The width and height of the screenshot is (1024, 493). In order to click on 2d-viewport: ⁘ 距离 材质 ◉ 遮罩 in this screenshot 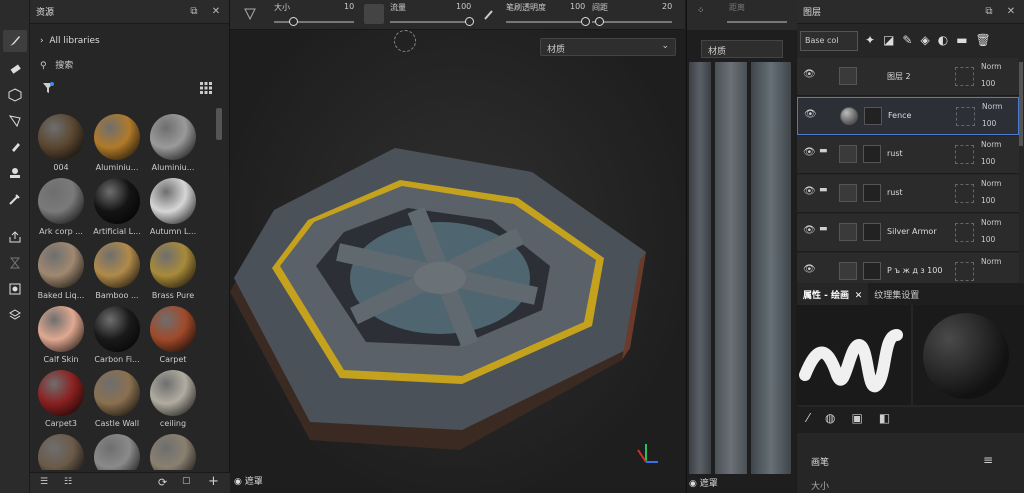, I will do `click(741, 246)`.